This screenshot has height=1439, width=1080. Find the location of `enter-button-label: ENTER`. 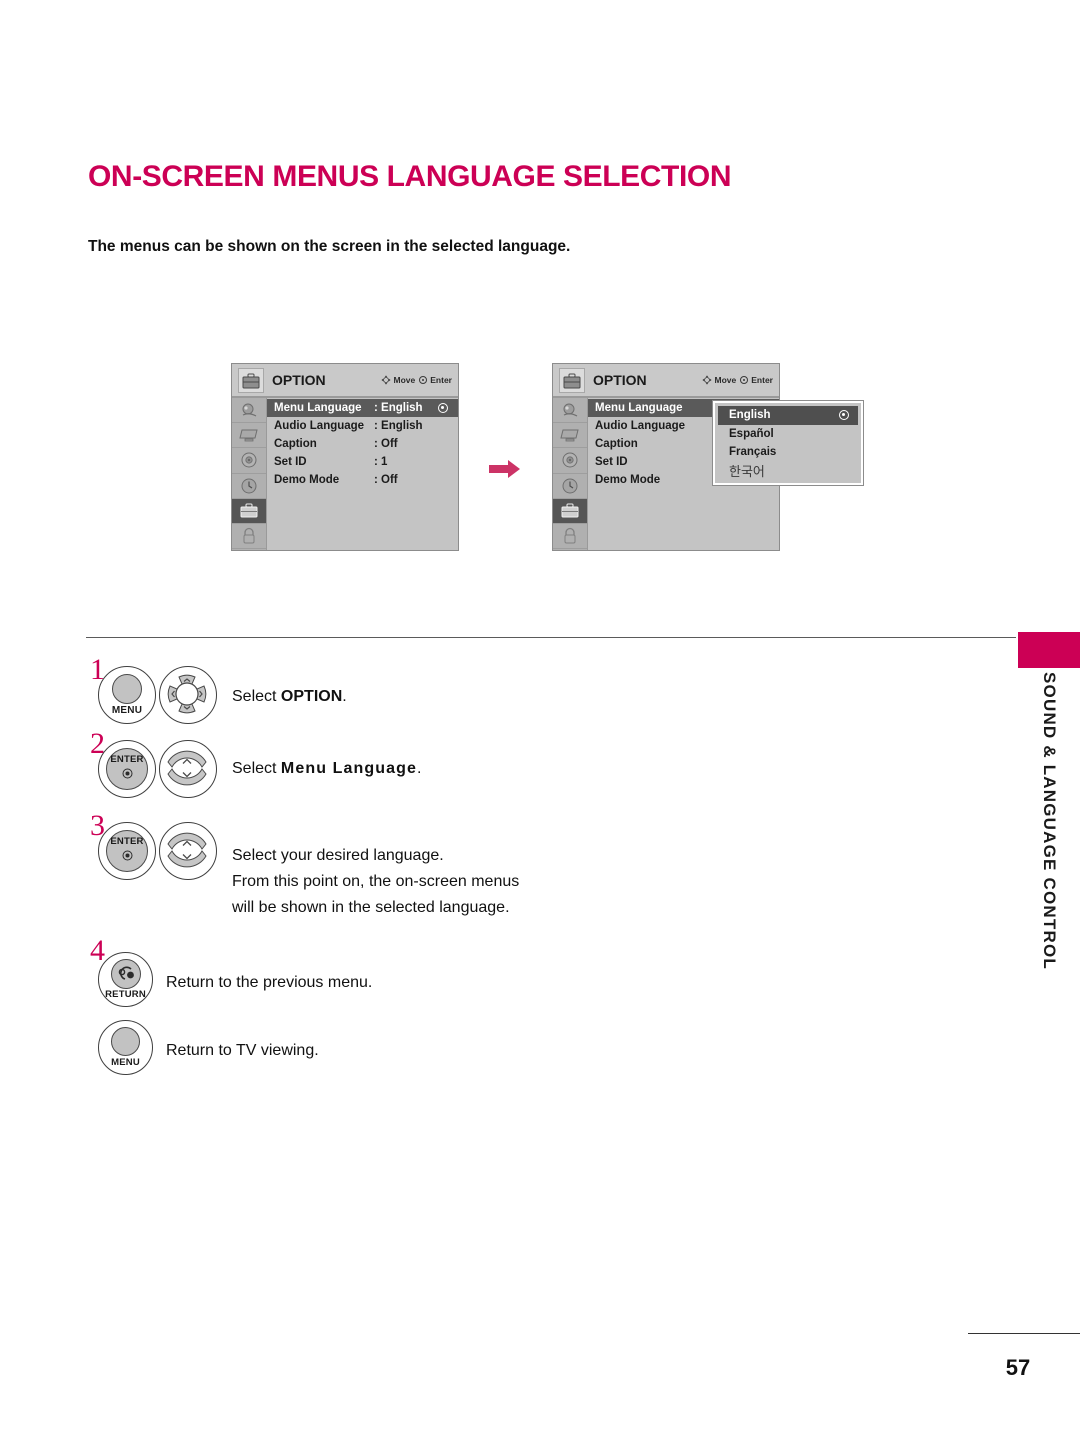

enter-button-label: ENTER is located at coordinates (127, 759).